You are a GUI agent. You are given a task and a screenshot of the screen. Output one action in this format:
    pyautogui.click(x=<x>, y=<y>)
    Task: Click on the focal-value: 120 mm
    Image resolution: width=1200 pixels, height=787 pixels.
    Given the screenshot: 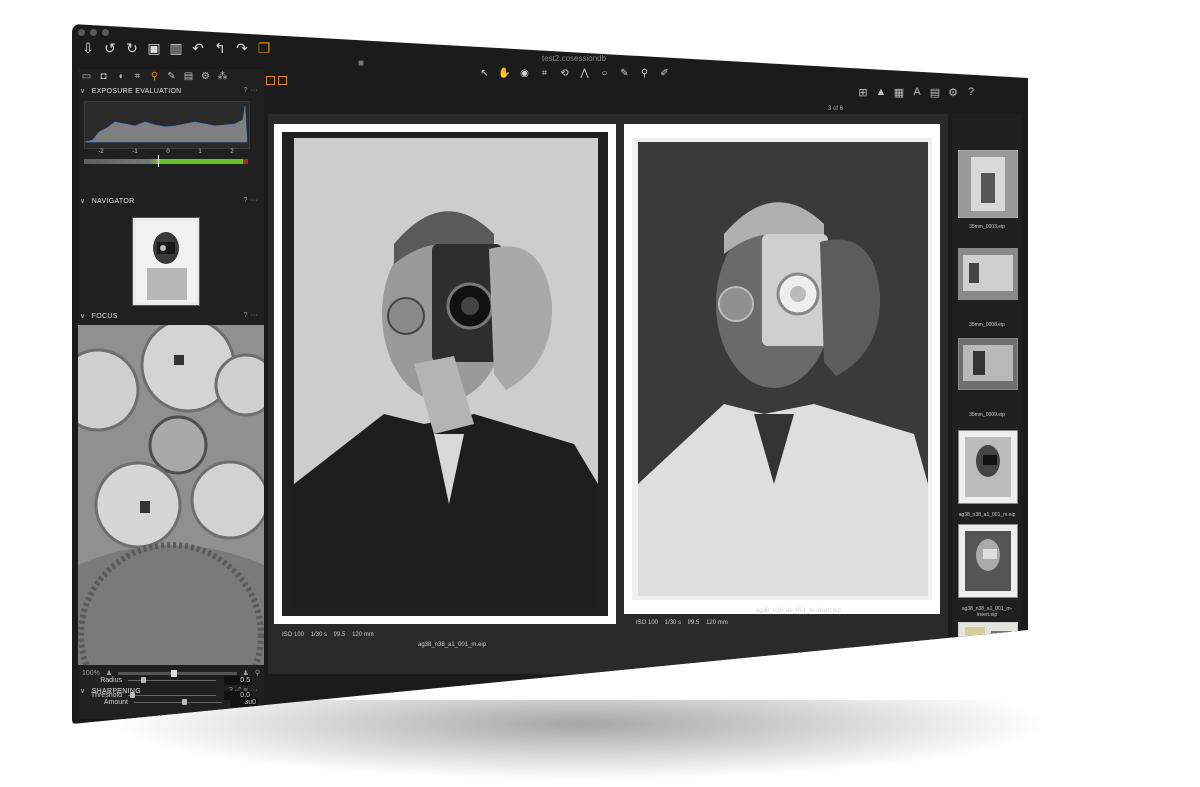 What is the action you would take?
    pyautogui.click(x=363, y=635)
    